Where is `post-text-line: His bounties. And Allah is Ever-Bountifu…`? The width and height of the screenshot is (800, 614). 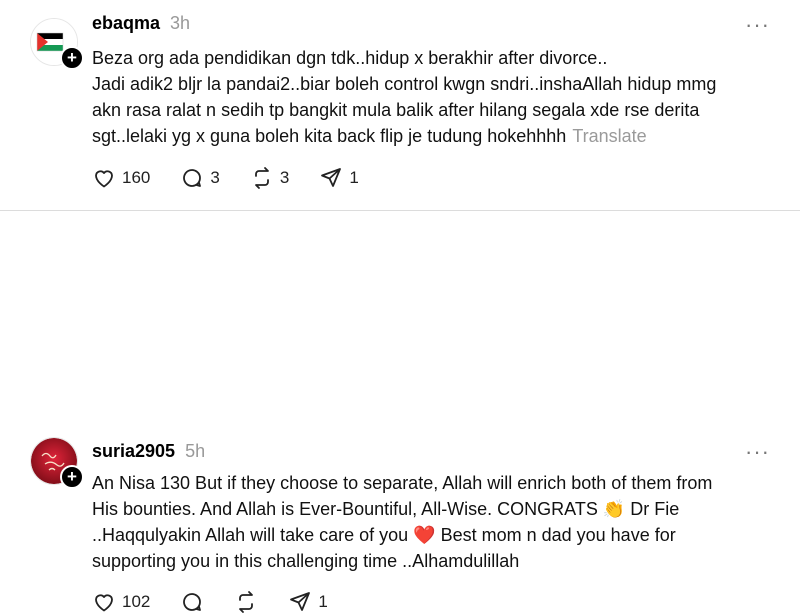
post-text-line: His bounties. And Allah is Ever-Bountifu… is located at coordinates (386, 509).